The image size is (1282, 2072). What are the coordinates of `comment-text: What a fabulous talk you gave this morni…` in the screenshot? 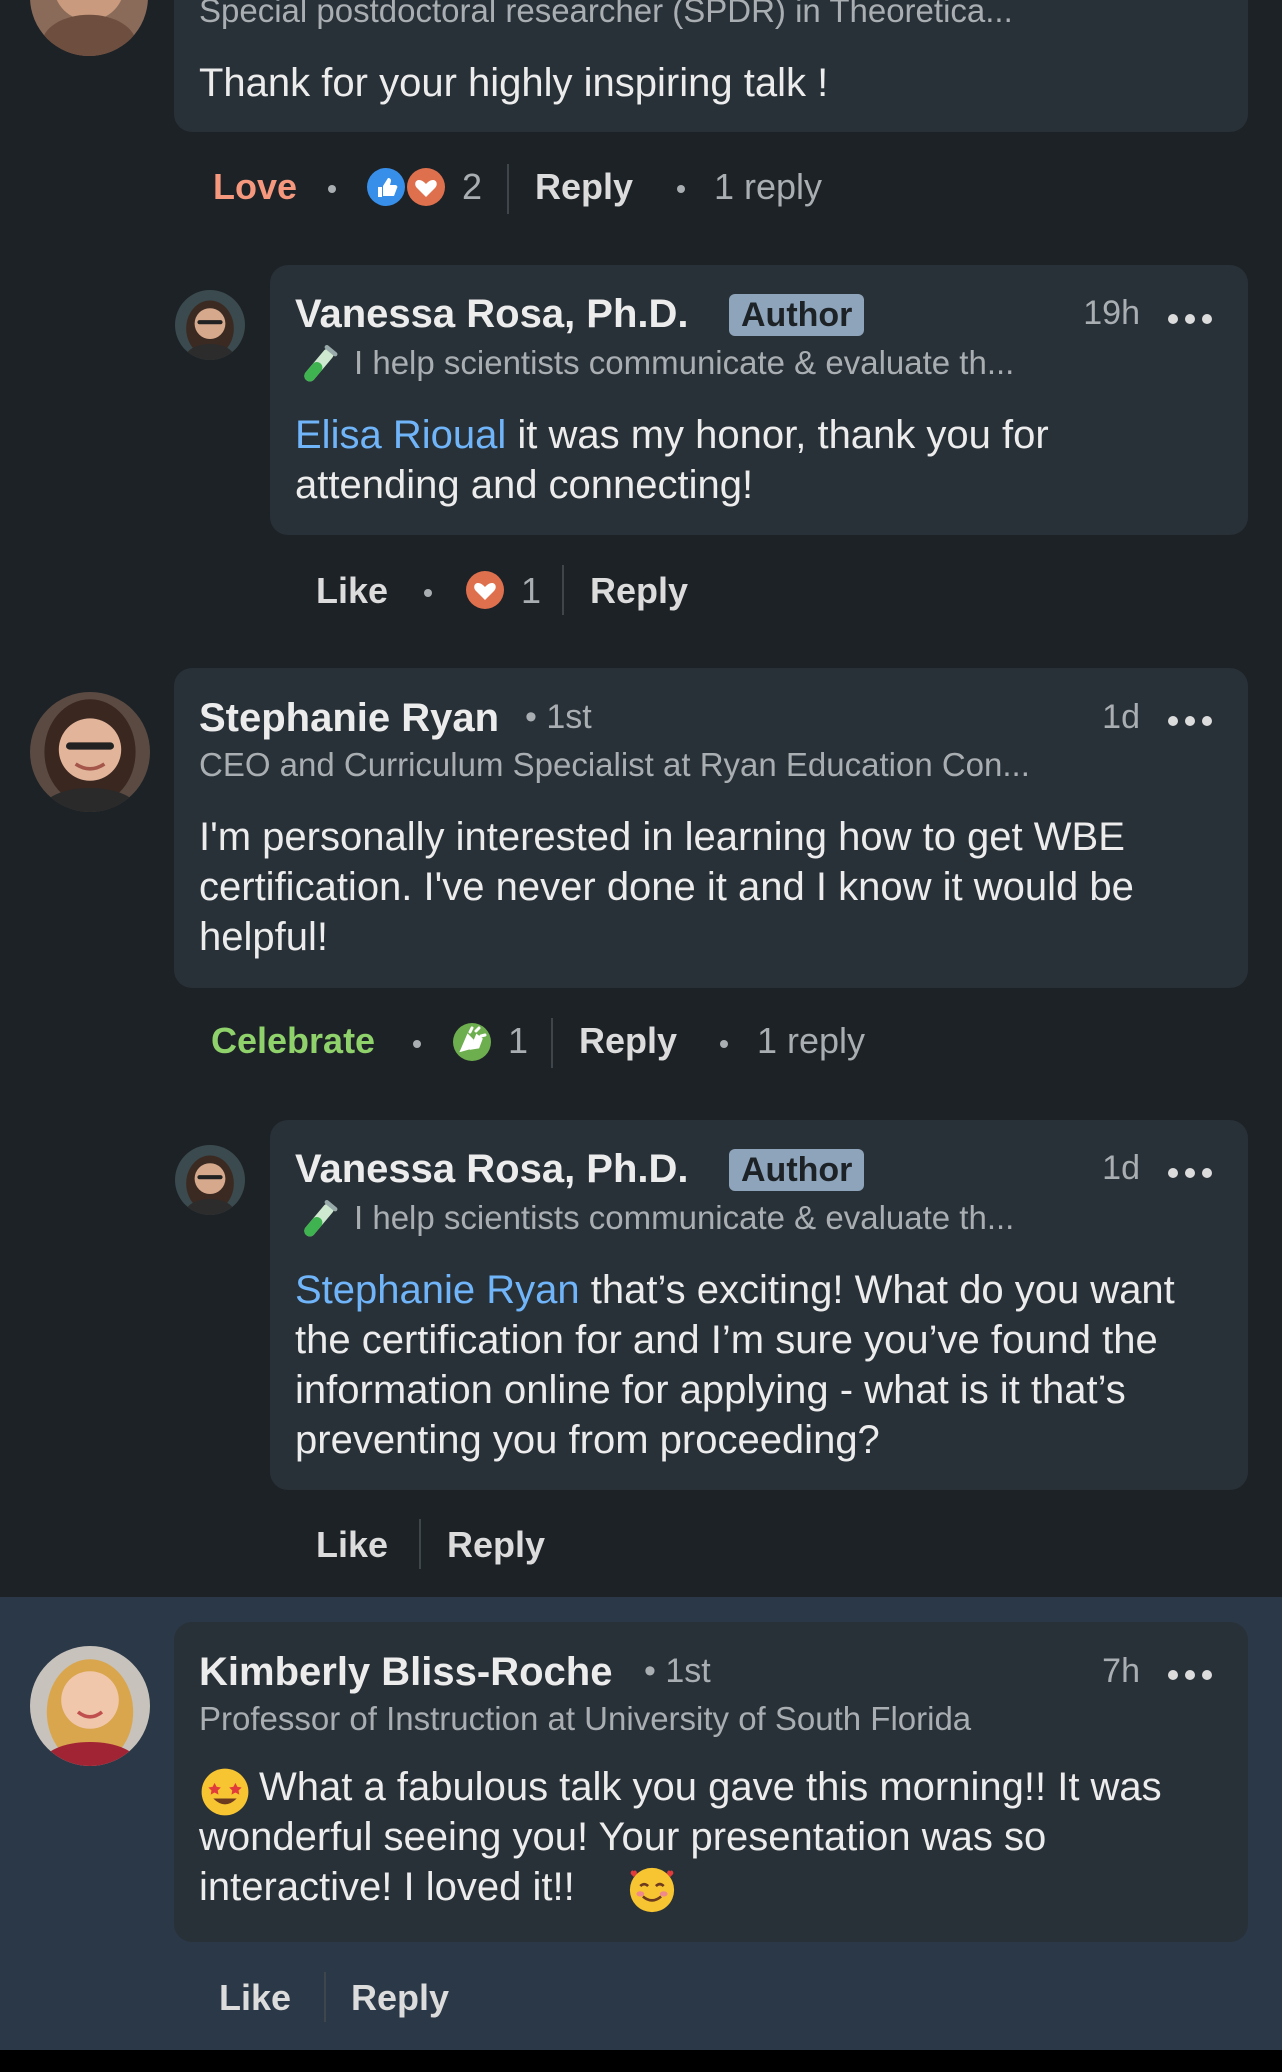 It's located at (714, 1837).